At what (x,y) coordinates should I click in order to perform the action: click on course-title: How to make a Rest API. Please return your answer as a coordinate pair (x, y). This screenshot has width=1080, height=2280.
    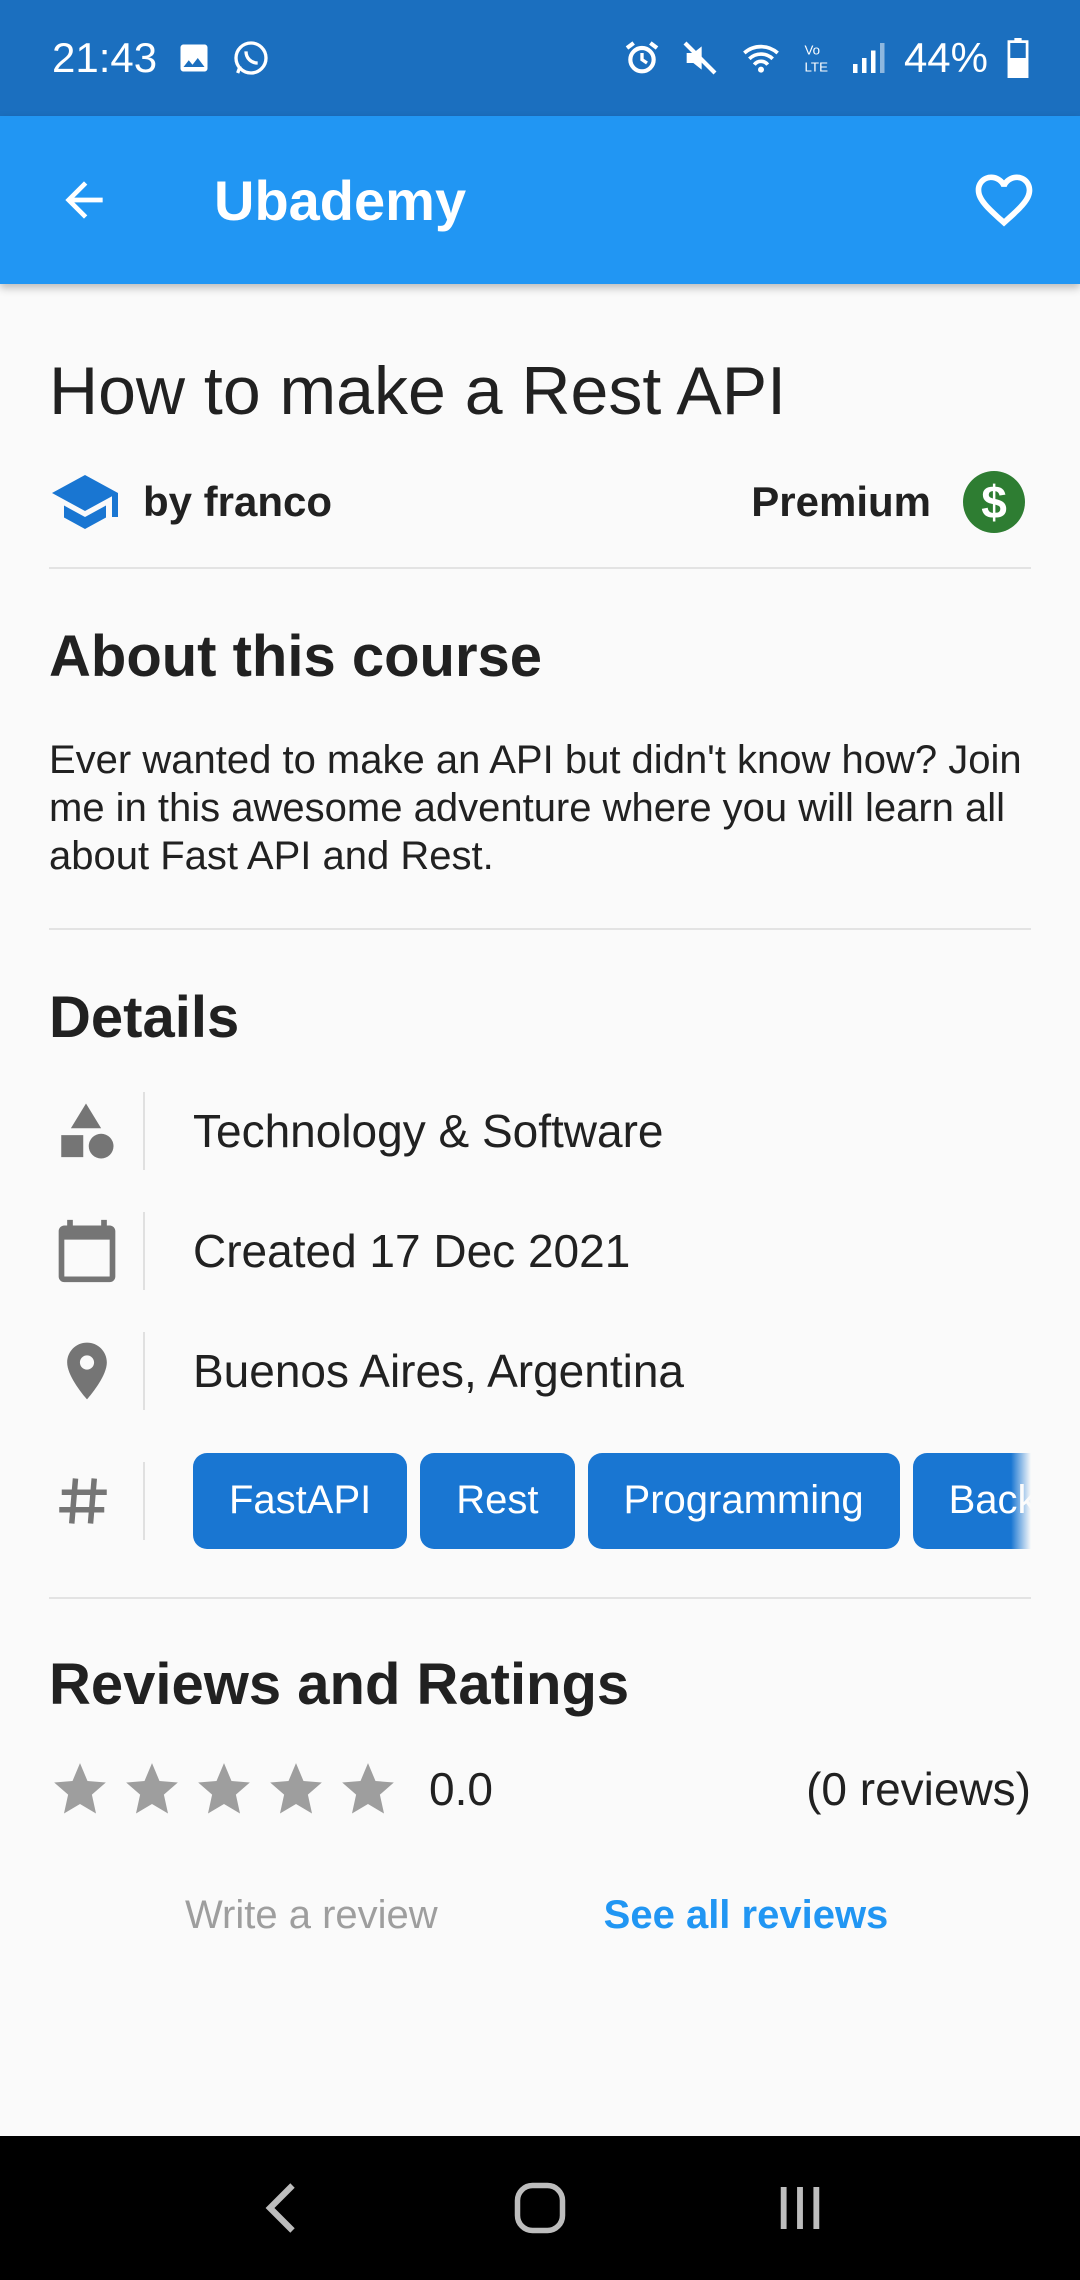
    Looking at the image, I should click on (417, 391).